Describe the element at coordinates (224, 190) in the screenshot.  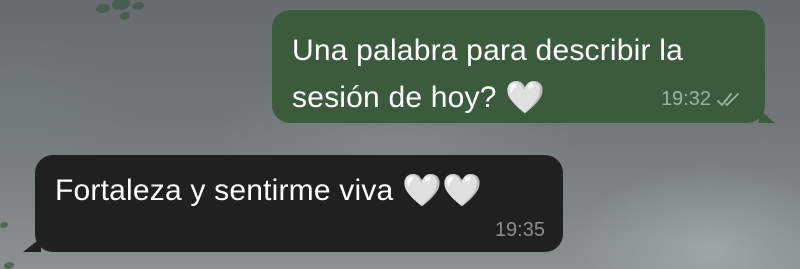
I see `incoming-message-body: Fortaleza y sentirme viva` at that location.